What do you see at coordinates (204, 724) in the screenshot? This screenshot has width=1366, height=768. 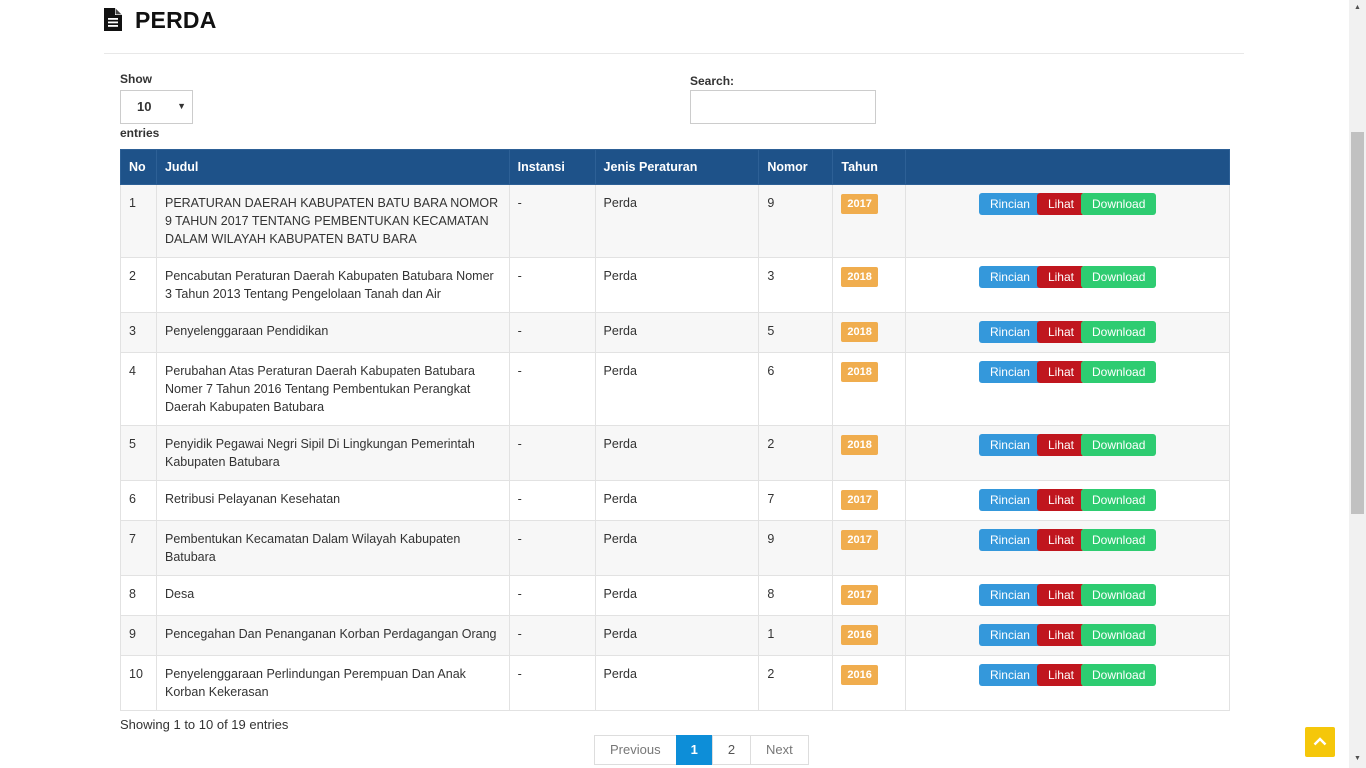 I see `table-info: Showing 1 to 10 of 19 entries` at bounding box center [204, 724].